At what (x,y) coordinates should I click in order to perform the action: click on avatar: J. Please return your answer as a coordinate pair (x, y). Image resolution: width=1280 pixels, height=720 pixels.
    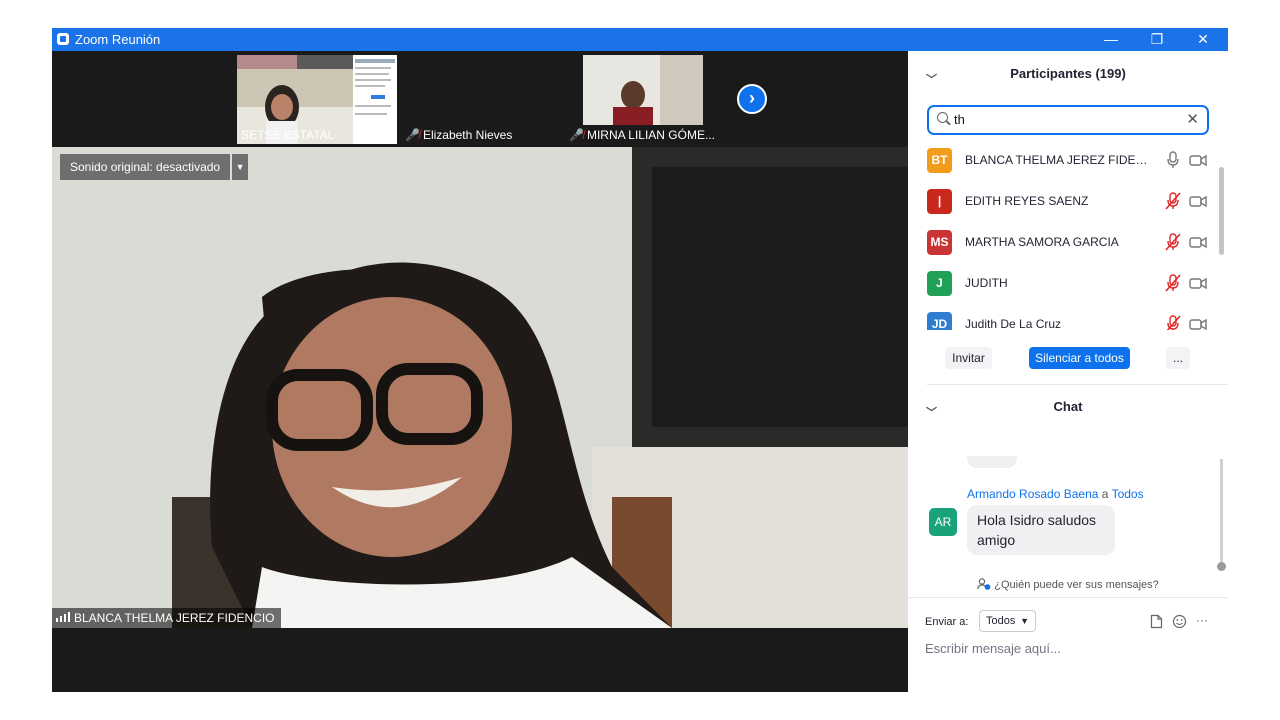
    Looking at the image, I should click on (939, 283).